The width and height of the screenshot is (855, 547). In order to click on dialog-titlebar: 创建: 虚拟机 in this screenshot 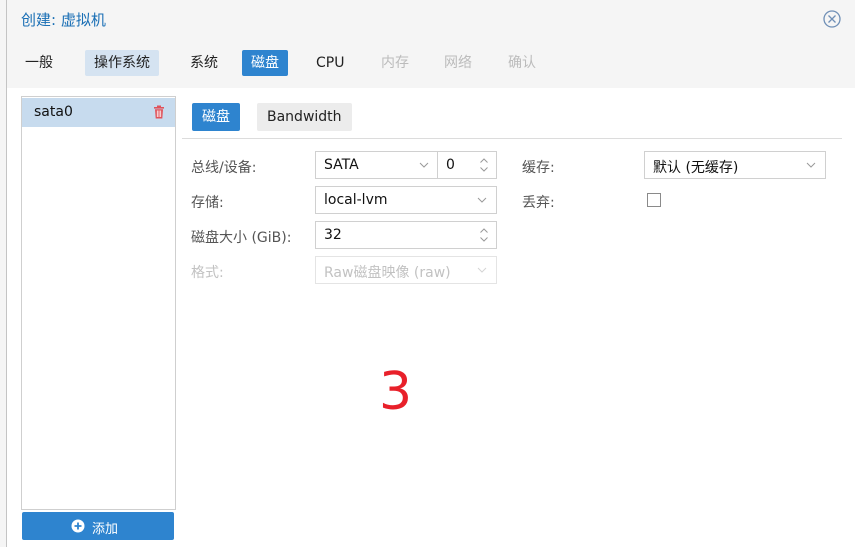, I will do `click(431, 19)`.